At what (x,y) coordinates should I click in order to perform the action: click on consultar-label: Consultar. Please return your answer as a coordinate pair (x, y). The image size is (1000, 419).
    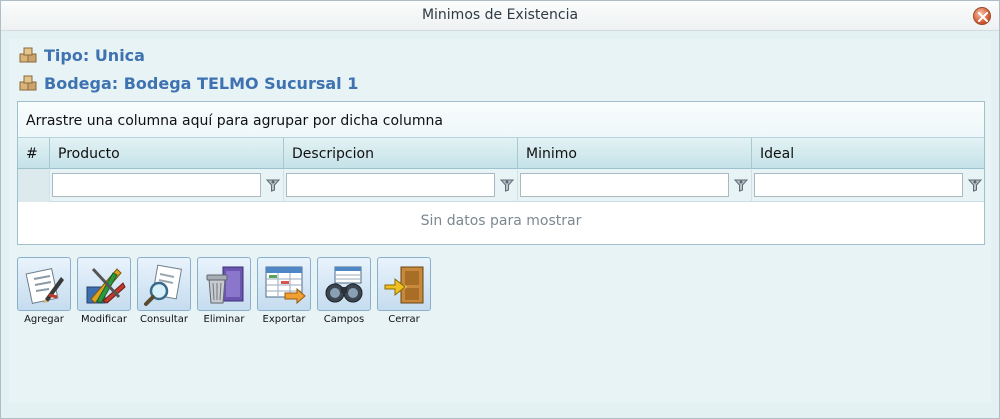
    Looking at the image, I should click on (164, 319).